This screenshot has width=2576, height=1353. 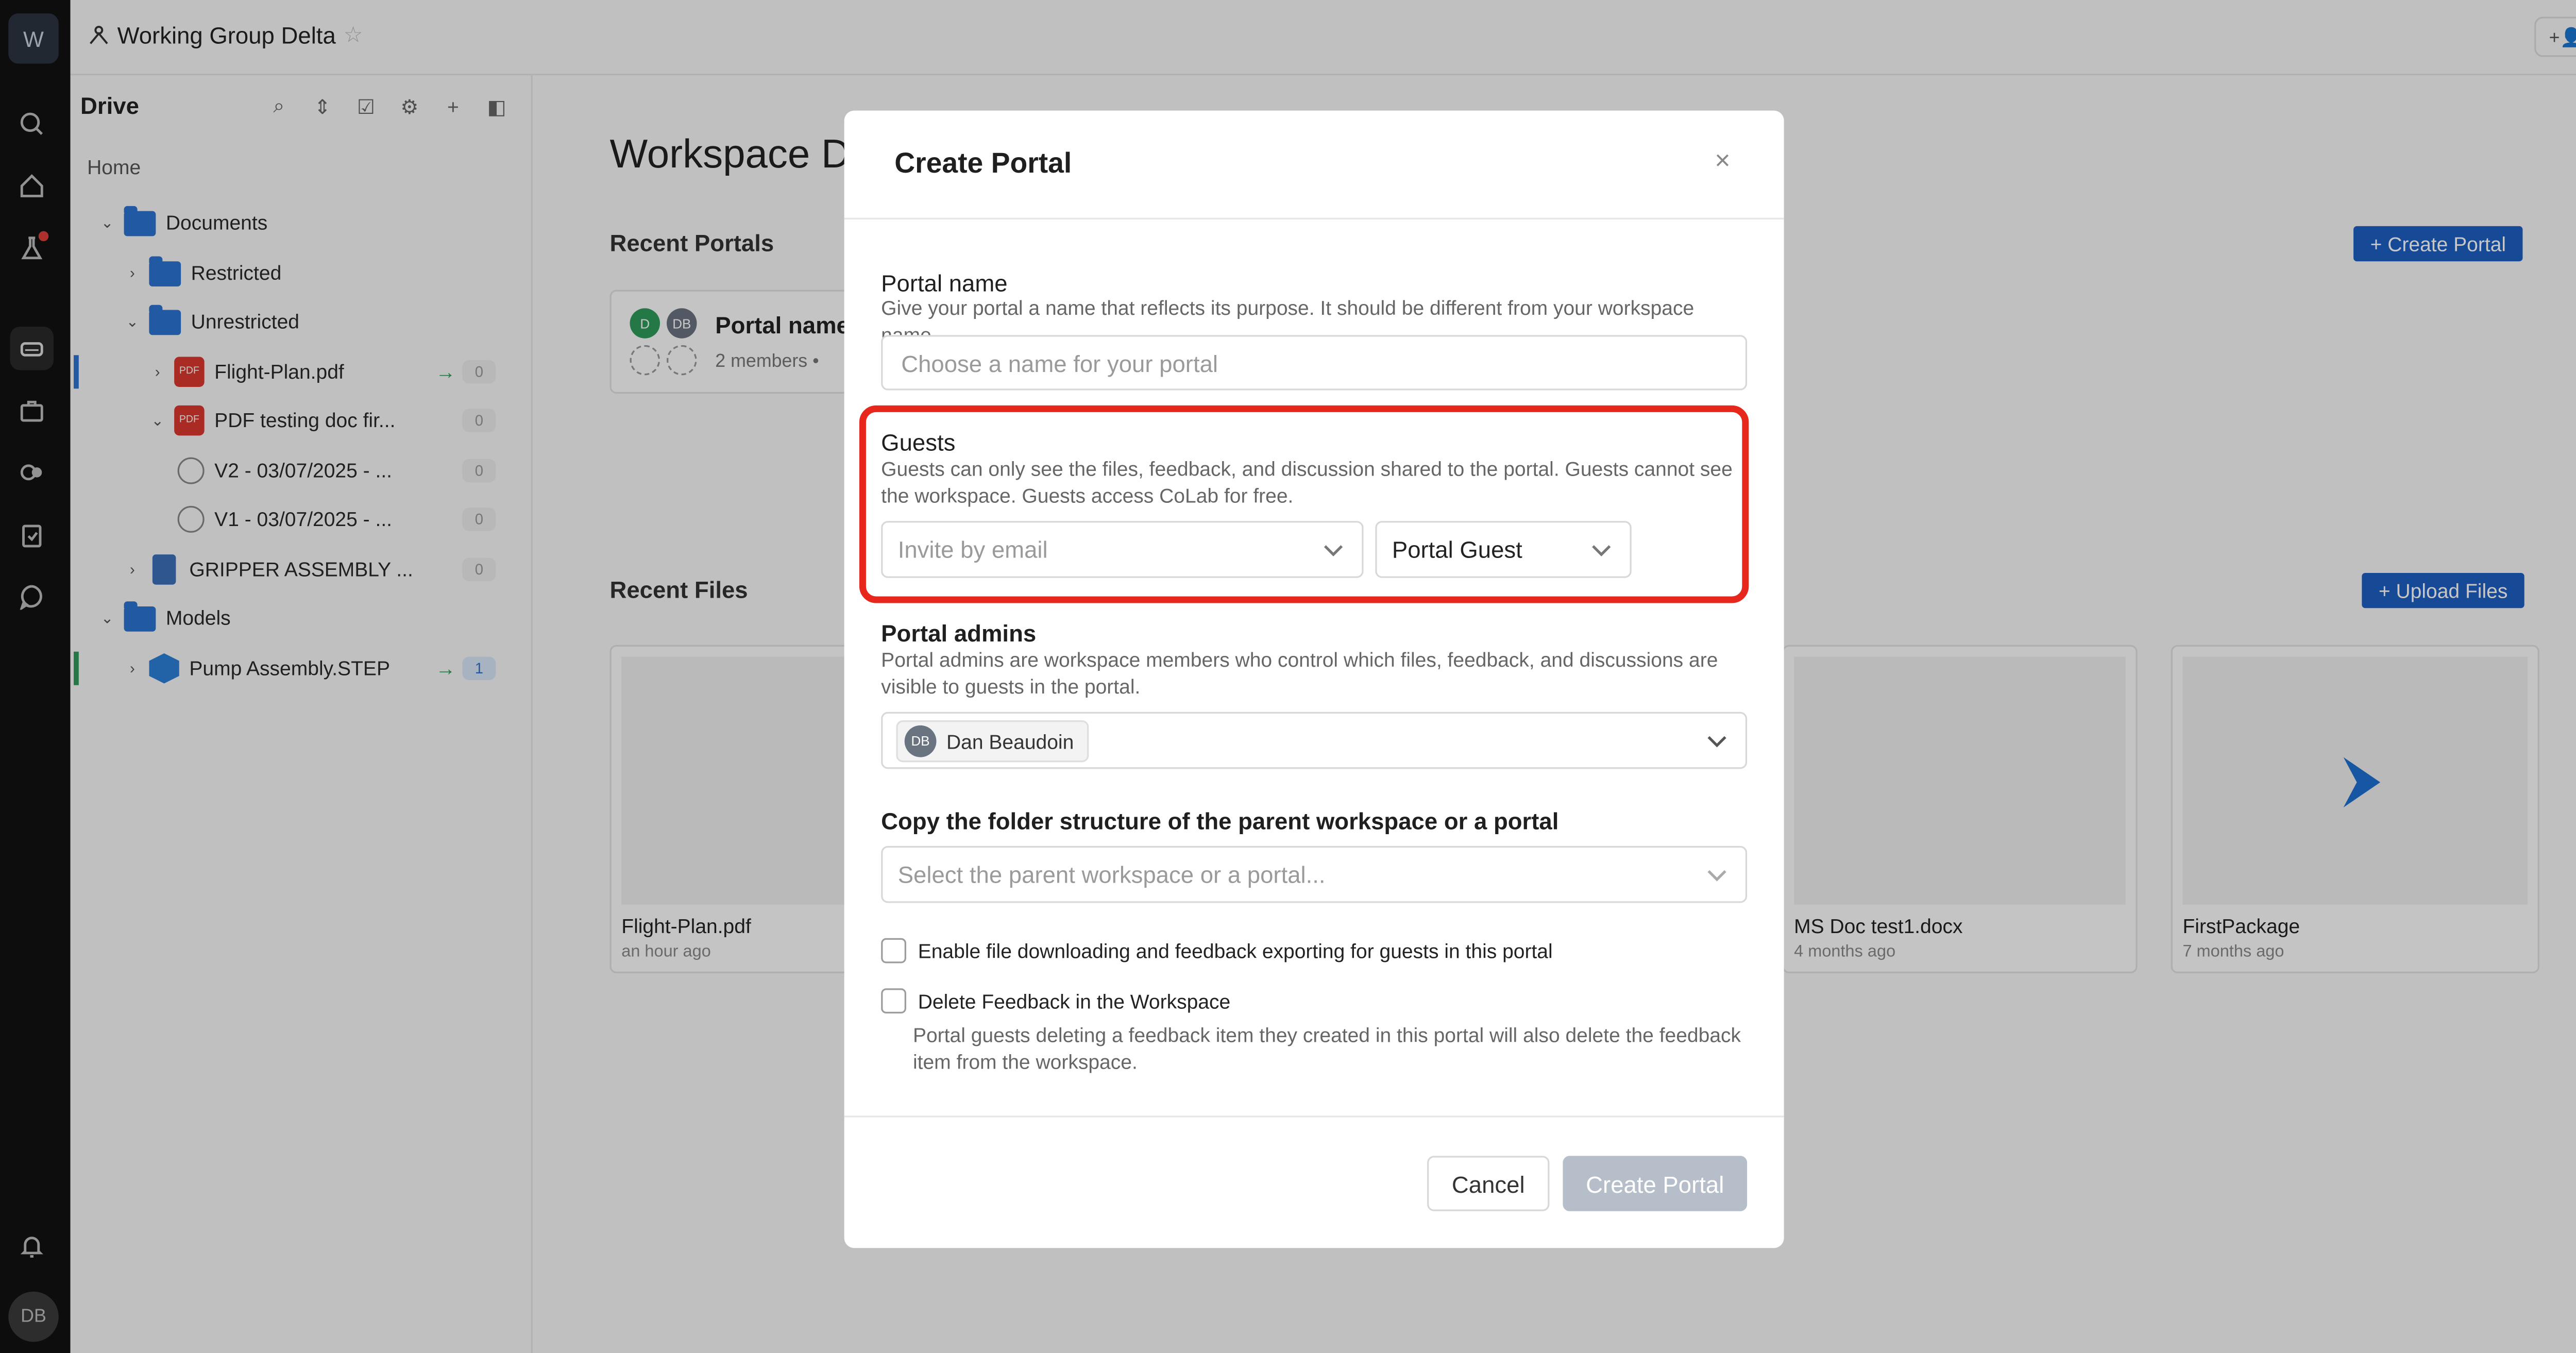 I want to click on portal-admins-label: Portal admins, so click(x=959, y=633).